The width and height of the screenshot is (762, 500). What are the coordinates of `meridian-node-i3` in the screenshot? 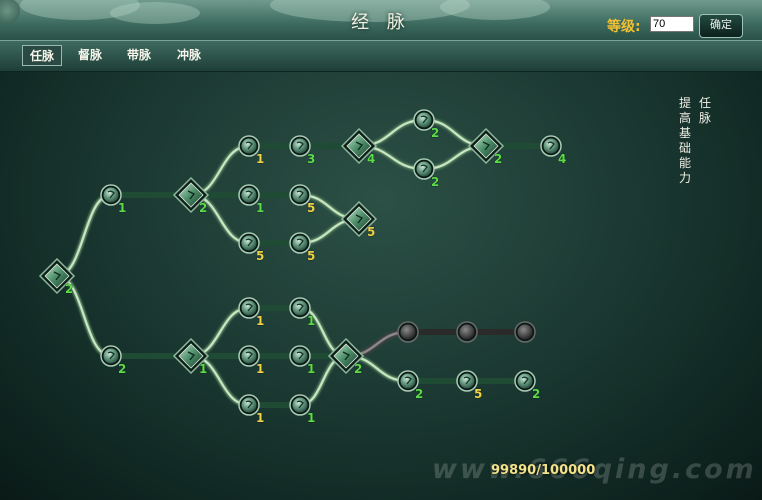 It's located at (525, 332).